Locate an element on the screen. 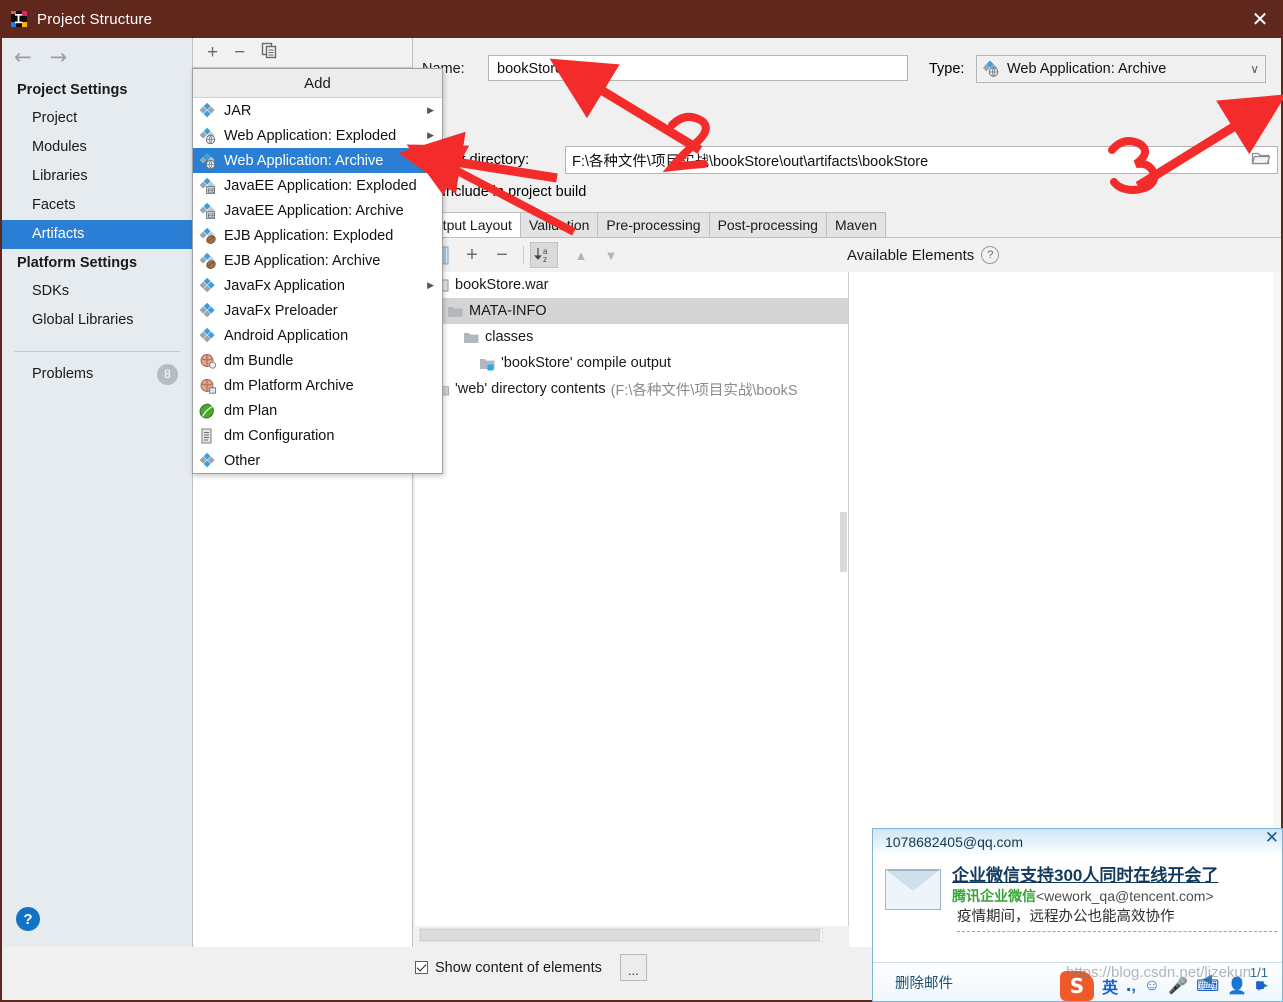 This screenshot has width=1283, height=1002. menu-item-javafx-preloader: JavaFx Preloader is located at coordinates (317, 310).